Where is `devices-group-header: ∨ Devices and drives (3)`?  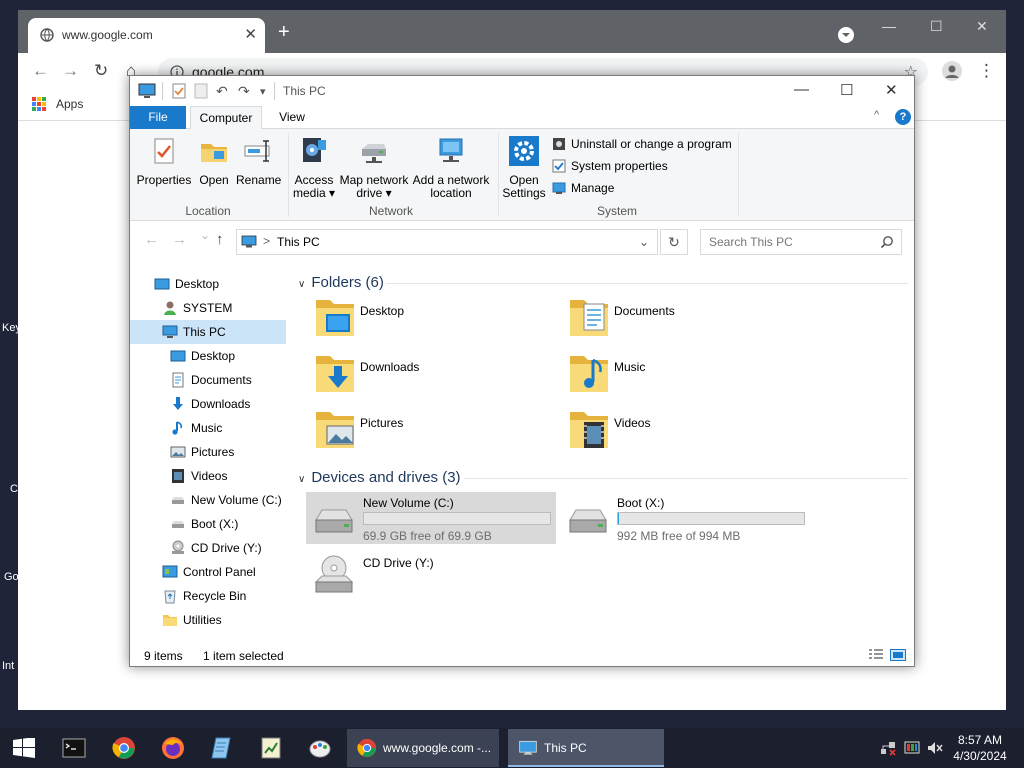 devices-group-header: ∨ Devices and drives (3) is located at coordinates (379, 477).